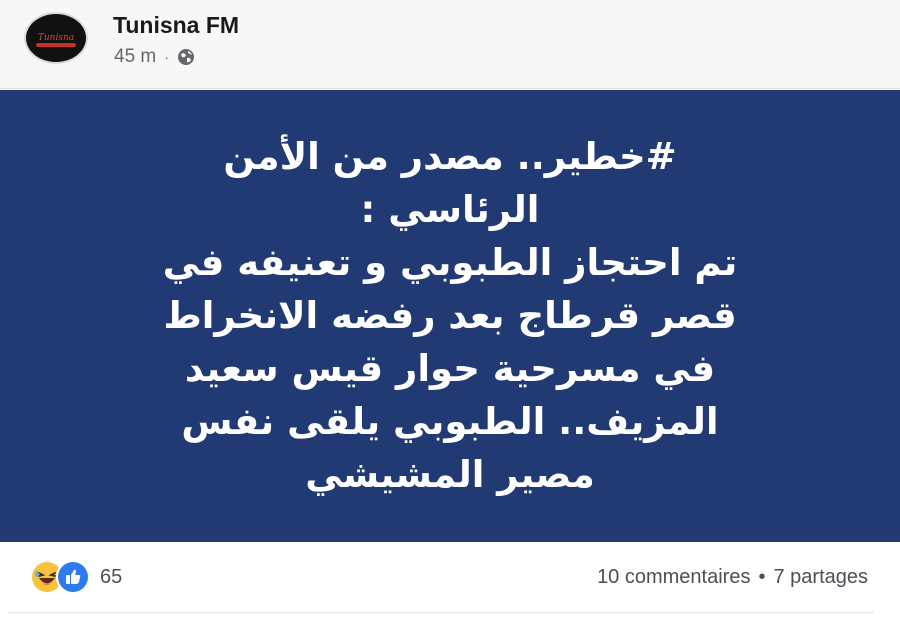 This screenshot has width=900, height=630. What do you see at coordinates (450, 421) in the screenshot?
I see `image-text-line: المزيف.. الطبوبي يلقى نفس` at bounding box center [450, 421].